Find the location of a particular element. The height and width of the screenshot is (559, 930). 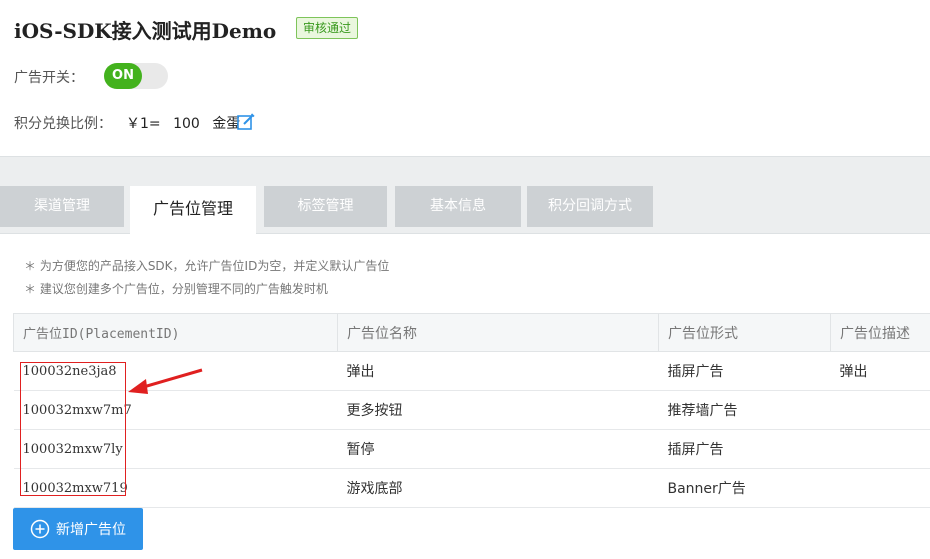

table-header-row: 广告位ID(PlacementID) 广告位名称 广告位形式 广告位描述 is located at coordinates (471, 332).